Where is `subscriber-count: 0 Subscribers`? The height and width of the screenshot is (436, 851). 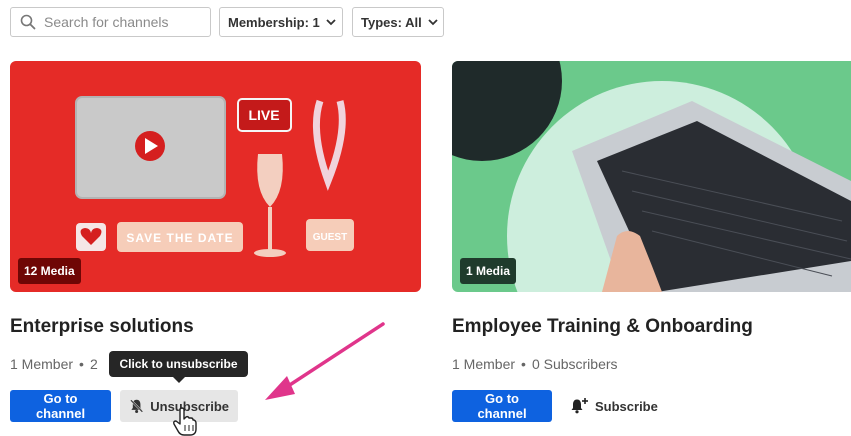
subscriber-count: 0 Subscribers is located at coordinates (574, 364).